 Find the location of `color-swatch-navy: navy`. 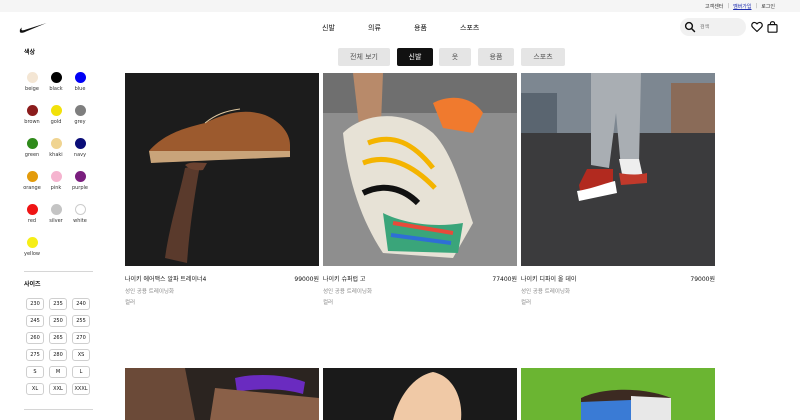

color-swatch-navy: navy is located at coordinates (80, 148).